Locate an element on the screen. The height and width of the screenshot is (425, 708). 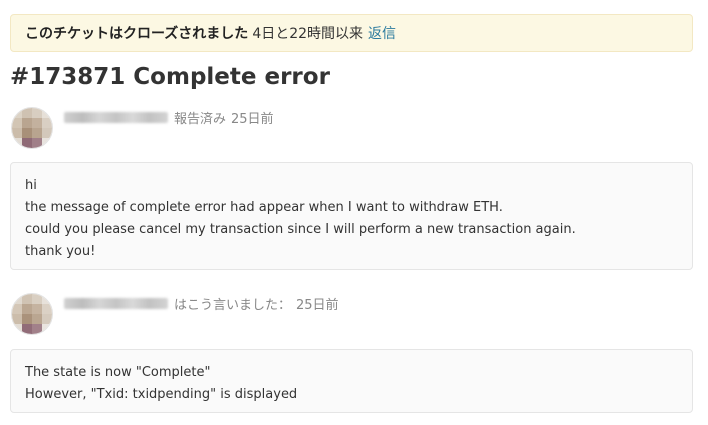
ticket-title: #173871 Complete error is located at coordinates (170, 77).